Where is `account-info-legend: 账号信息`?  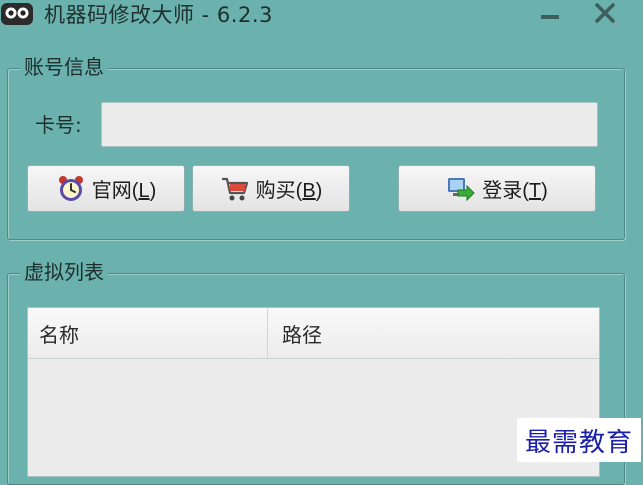 account-info-legend: 账号信息 is located at coordinates (64, 67).